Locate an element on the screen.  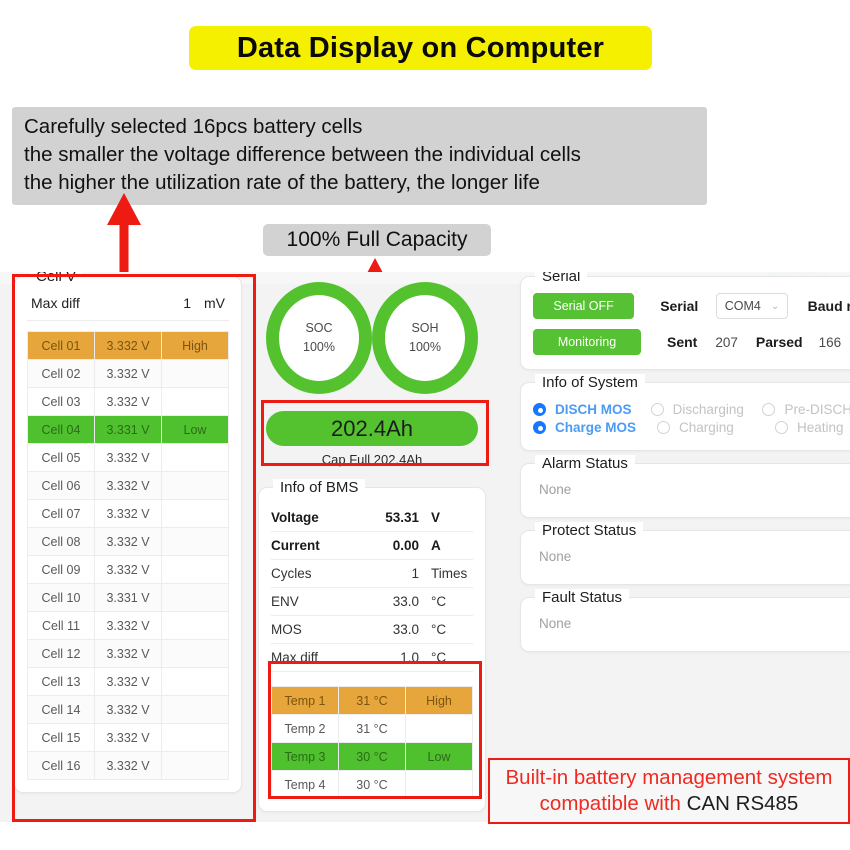
cell-row: Cell 09 3.332 V is located at coordinates (128, 569).